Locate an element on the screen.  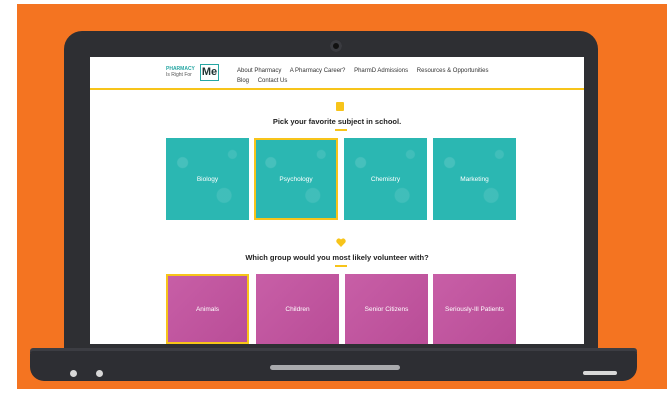
option-label: Marketing is located at coordinates (474, 179).